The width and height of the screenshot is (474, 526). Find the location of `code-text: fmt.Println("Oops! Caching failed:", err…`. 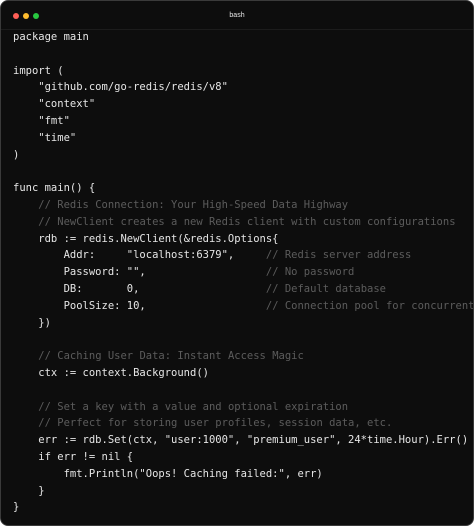

code-text: fmt.Println("Oops! Caching failed:", err… is located at coordinates (168, 473).